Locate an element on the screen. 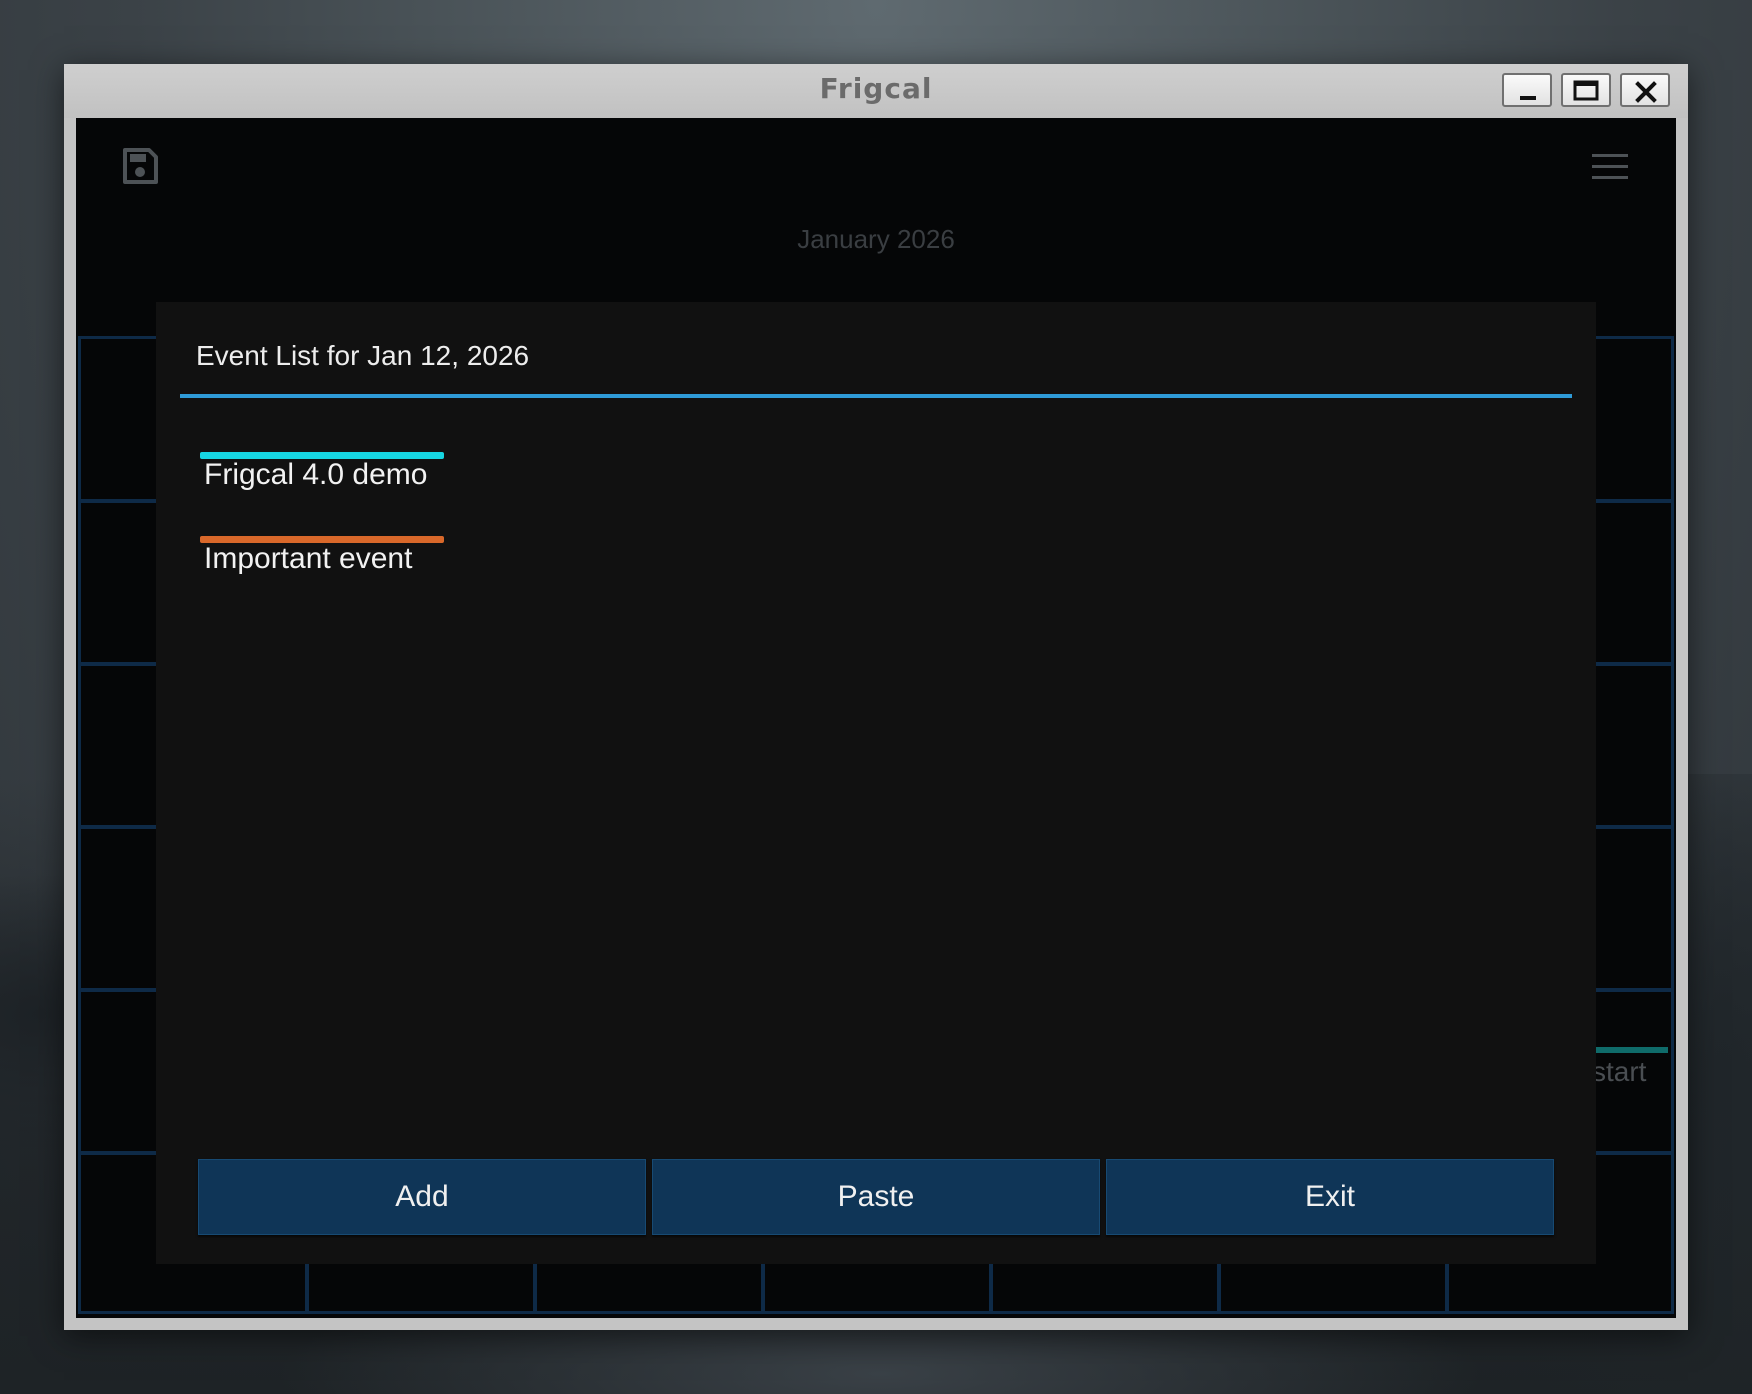 The width and height of the screenshot is (1752, 1394). cell-event-label: start is located at coordinates (1619, 1072).